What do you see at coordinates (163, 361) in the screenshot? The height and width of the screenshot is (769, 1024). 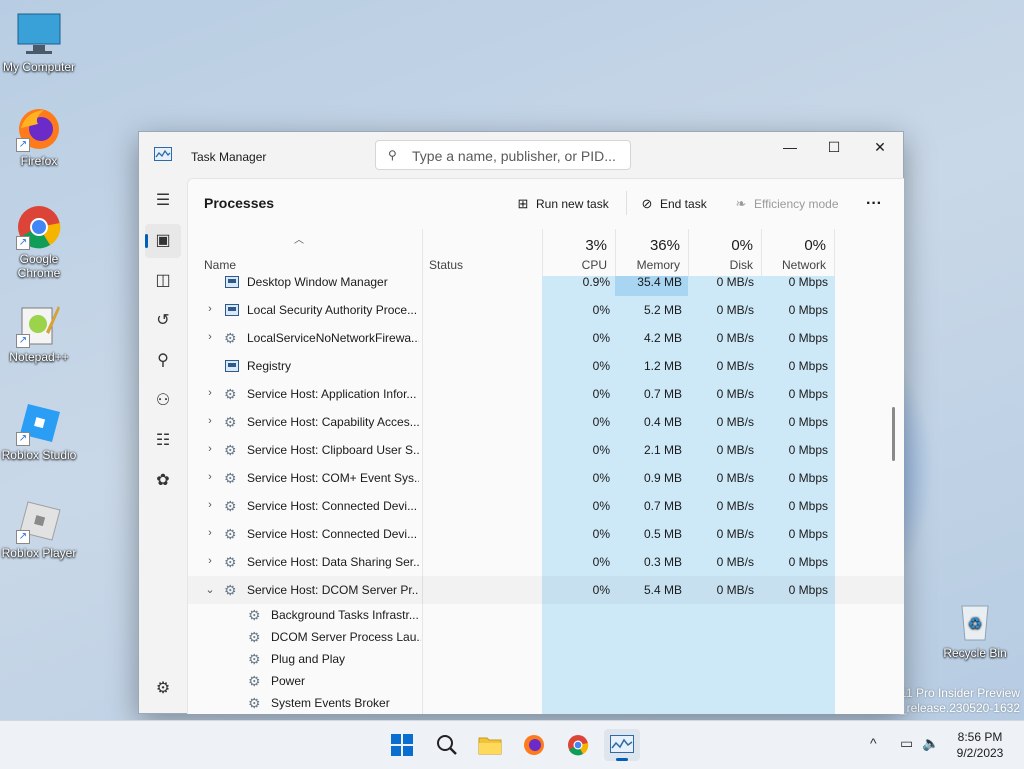 I see `startup-apps-icon: ⚲` at bounding box center [163, 361].